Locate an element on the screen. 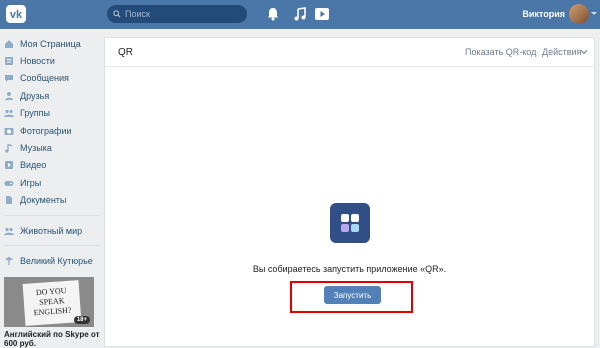 Image resolution: width=600 pixels, height=348 pixels. sidebar-item-couturier: Великий Кутюрье is located at coordinates (52, 260).